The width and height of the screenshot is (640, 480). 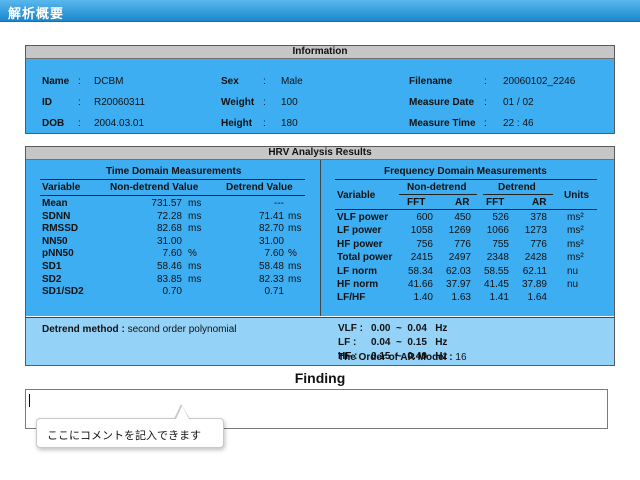 What do you see at coordinates (485, 123) in the screenshot?
I see `measure-time-colon: :` at bounding box center [485, 123].